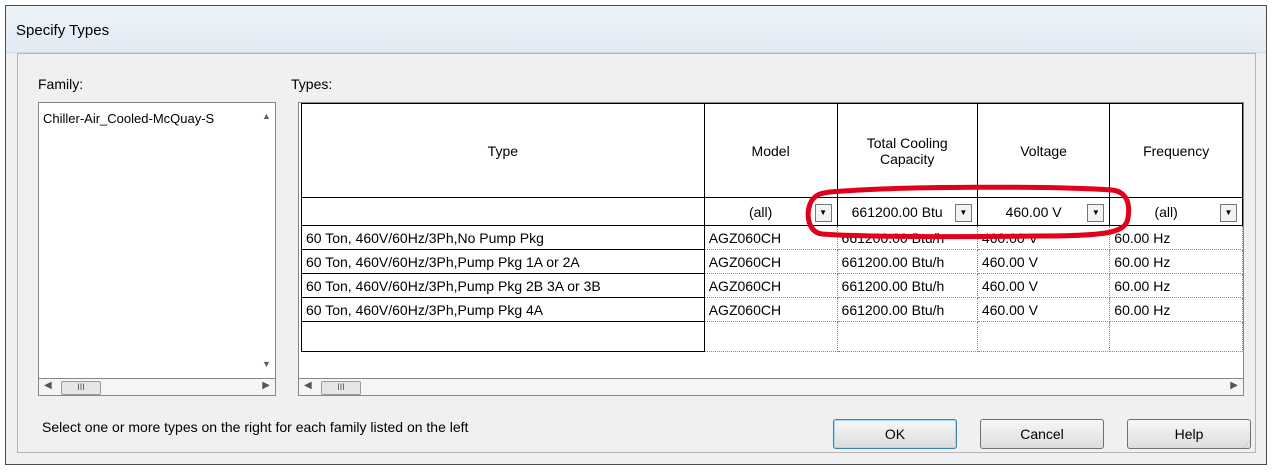 This screenshot has width=1275, height=472. I want to click on column-header-model: Model, so click(770, 150).